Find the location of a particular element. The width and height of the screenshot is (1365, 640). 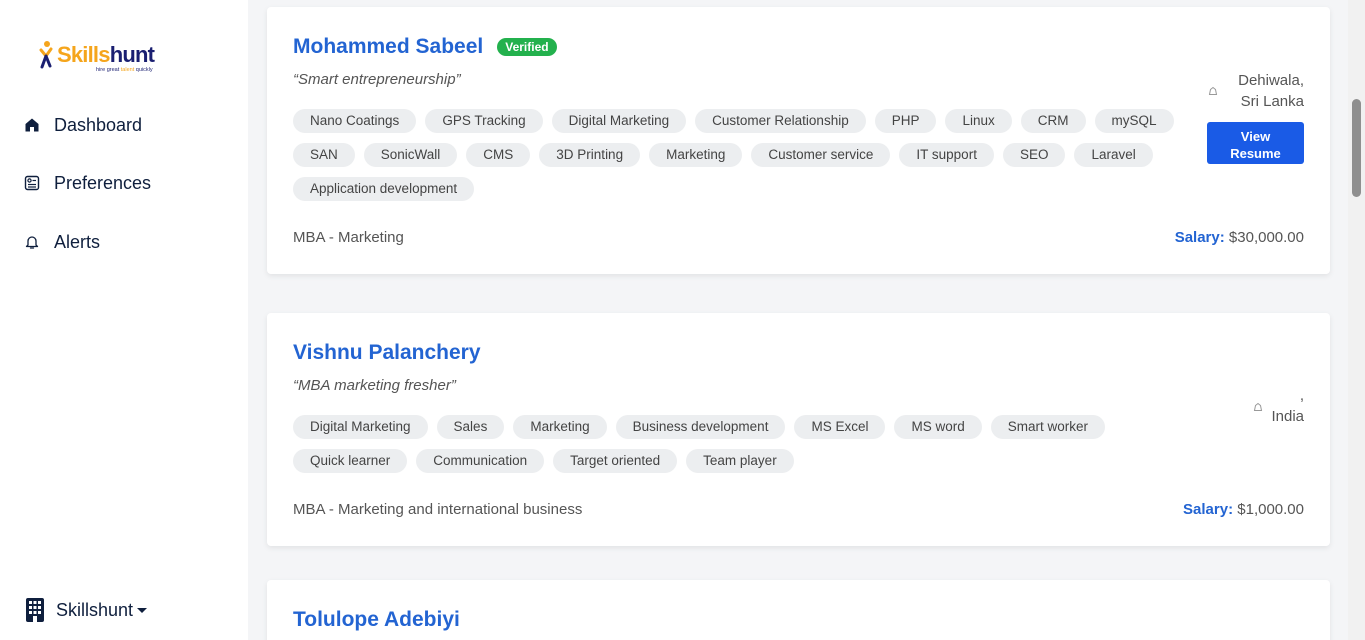

skill-tag: Business development is located at coordinates (700, 427).